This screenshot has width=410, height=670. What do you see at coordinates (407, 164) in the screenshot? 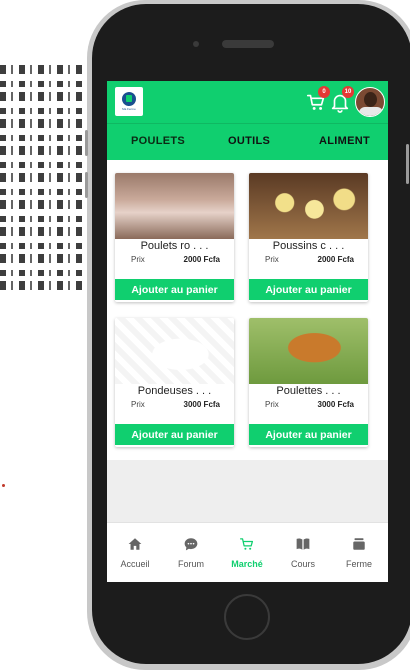
I see `phone-power-button` at bounding box center [407, 164].